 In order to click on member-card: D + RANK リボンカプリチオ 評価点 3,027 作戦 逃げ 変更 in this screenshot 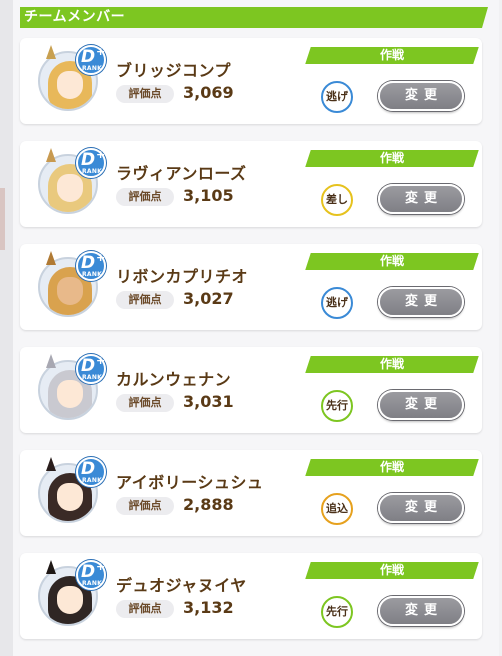, I will do `click(251, 287)`.